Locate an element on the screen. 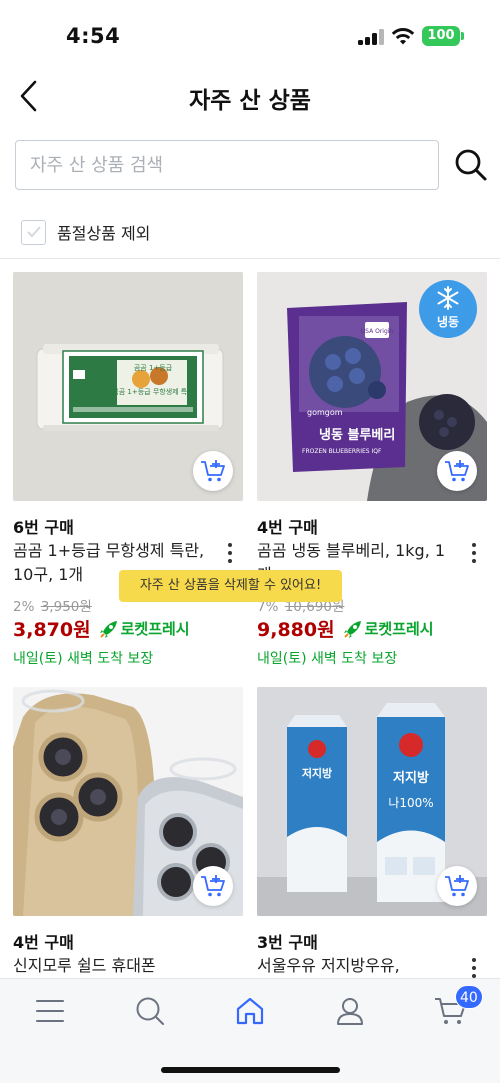  tab-search is located at coordinates (150, 1011).